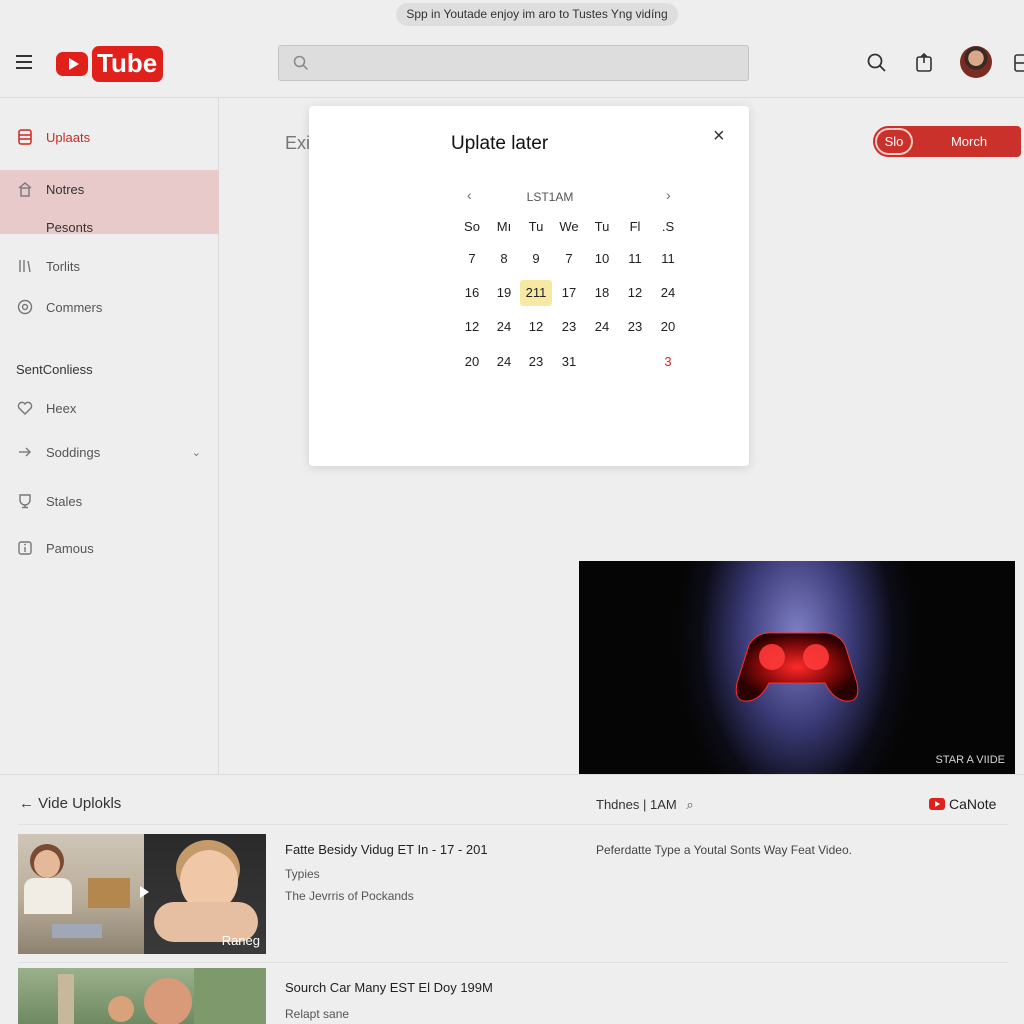 The image size is (1024, 1024). I want to click on video-thumbnail, so click(142, 996).